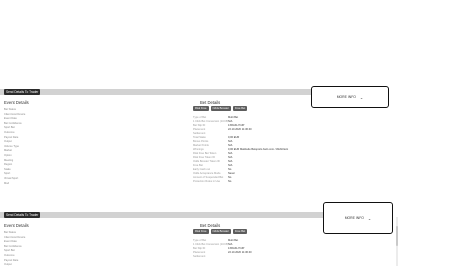 The image size is (474, 272). What do you see at coordinates (204, 157) in the screenshot?
I see `detail-key: Risk Free Token ID` at bounding box center [204, 157].